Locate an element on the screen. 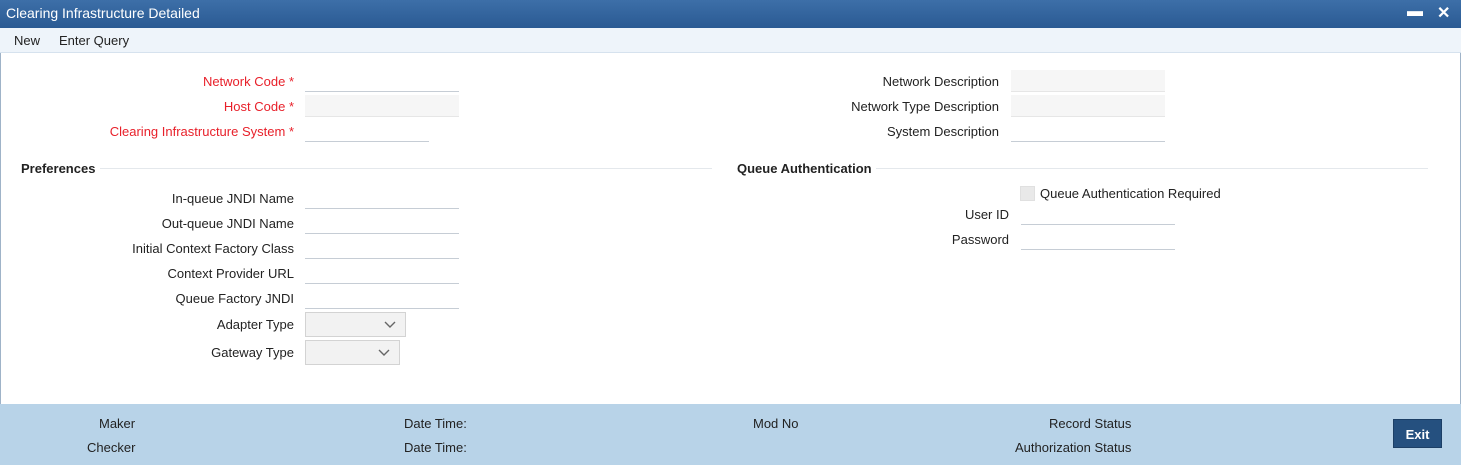 The image size is (1461, 465). user-id-label: User ID is located at coordinates (986, 214).